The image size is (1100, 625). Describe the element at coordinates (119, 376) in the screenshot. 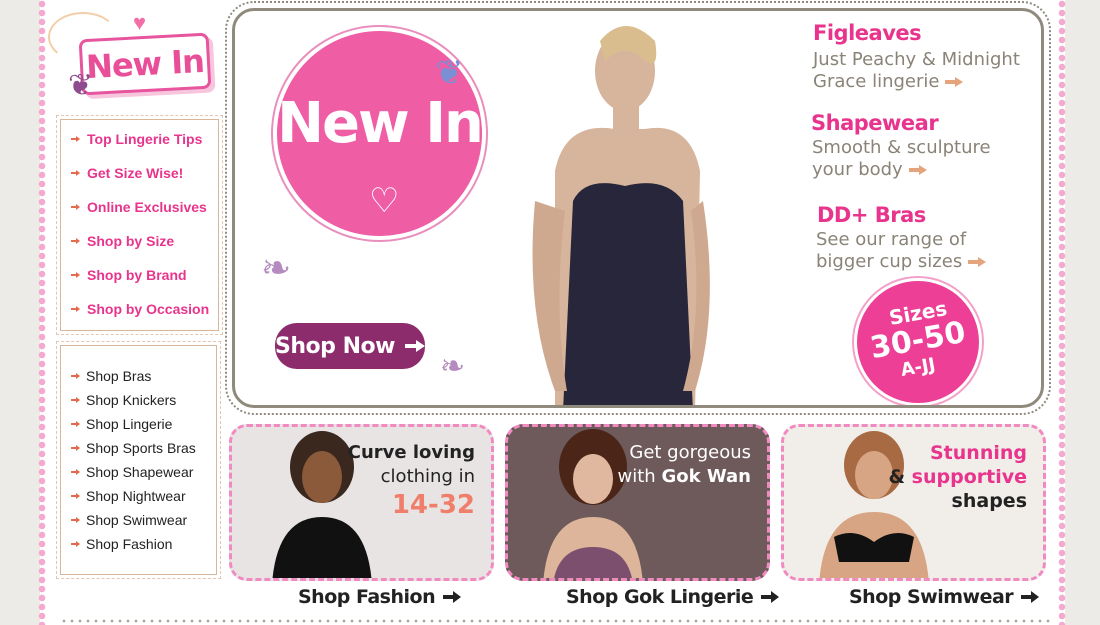

I see `sidebar-item-label: Shop Bras` at that location.